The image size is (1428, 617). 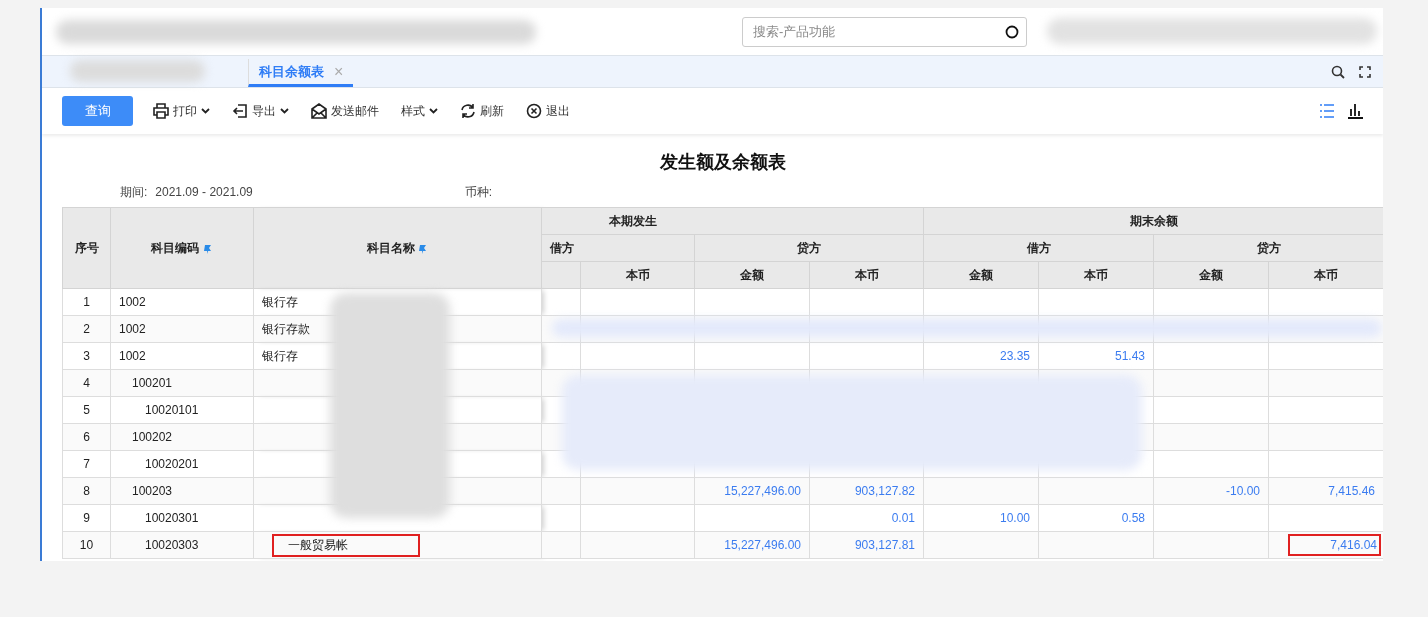 I want to click on account-name: 一般贸易帐, so click(x=346, y=545).